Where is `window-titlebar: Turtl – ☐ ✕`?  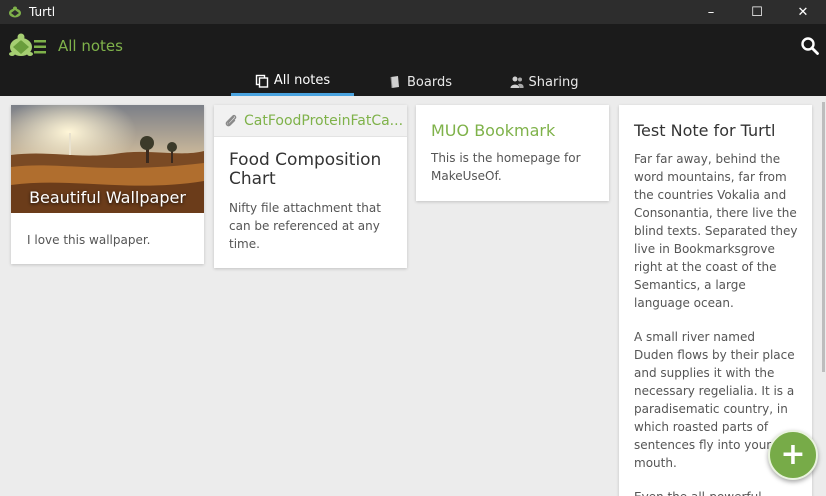
window-titlebar: Turtl – ☐ ✕ is located at coordinates (413, 12).